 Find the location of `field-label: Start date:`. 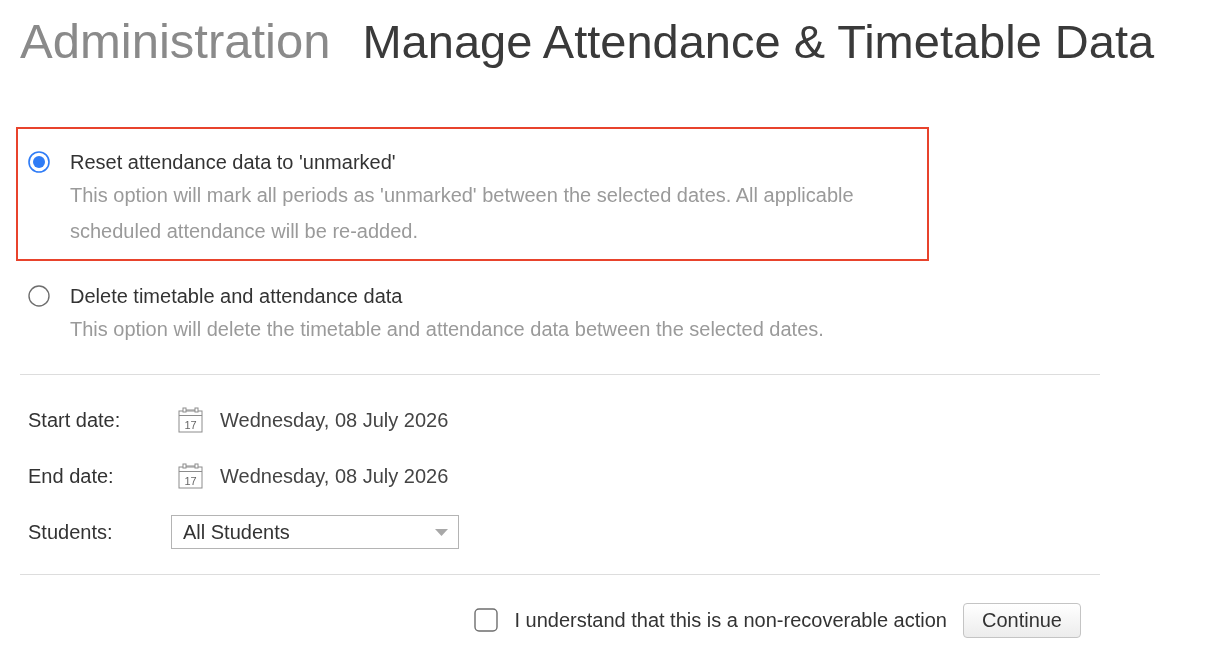

field-label: Start date: is located at coordinates (74, 419).